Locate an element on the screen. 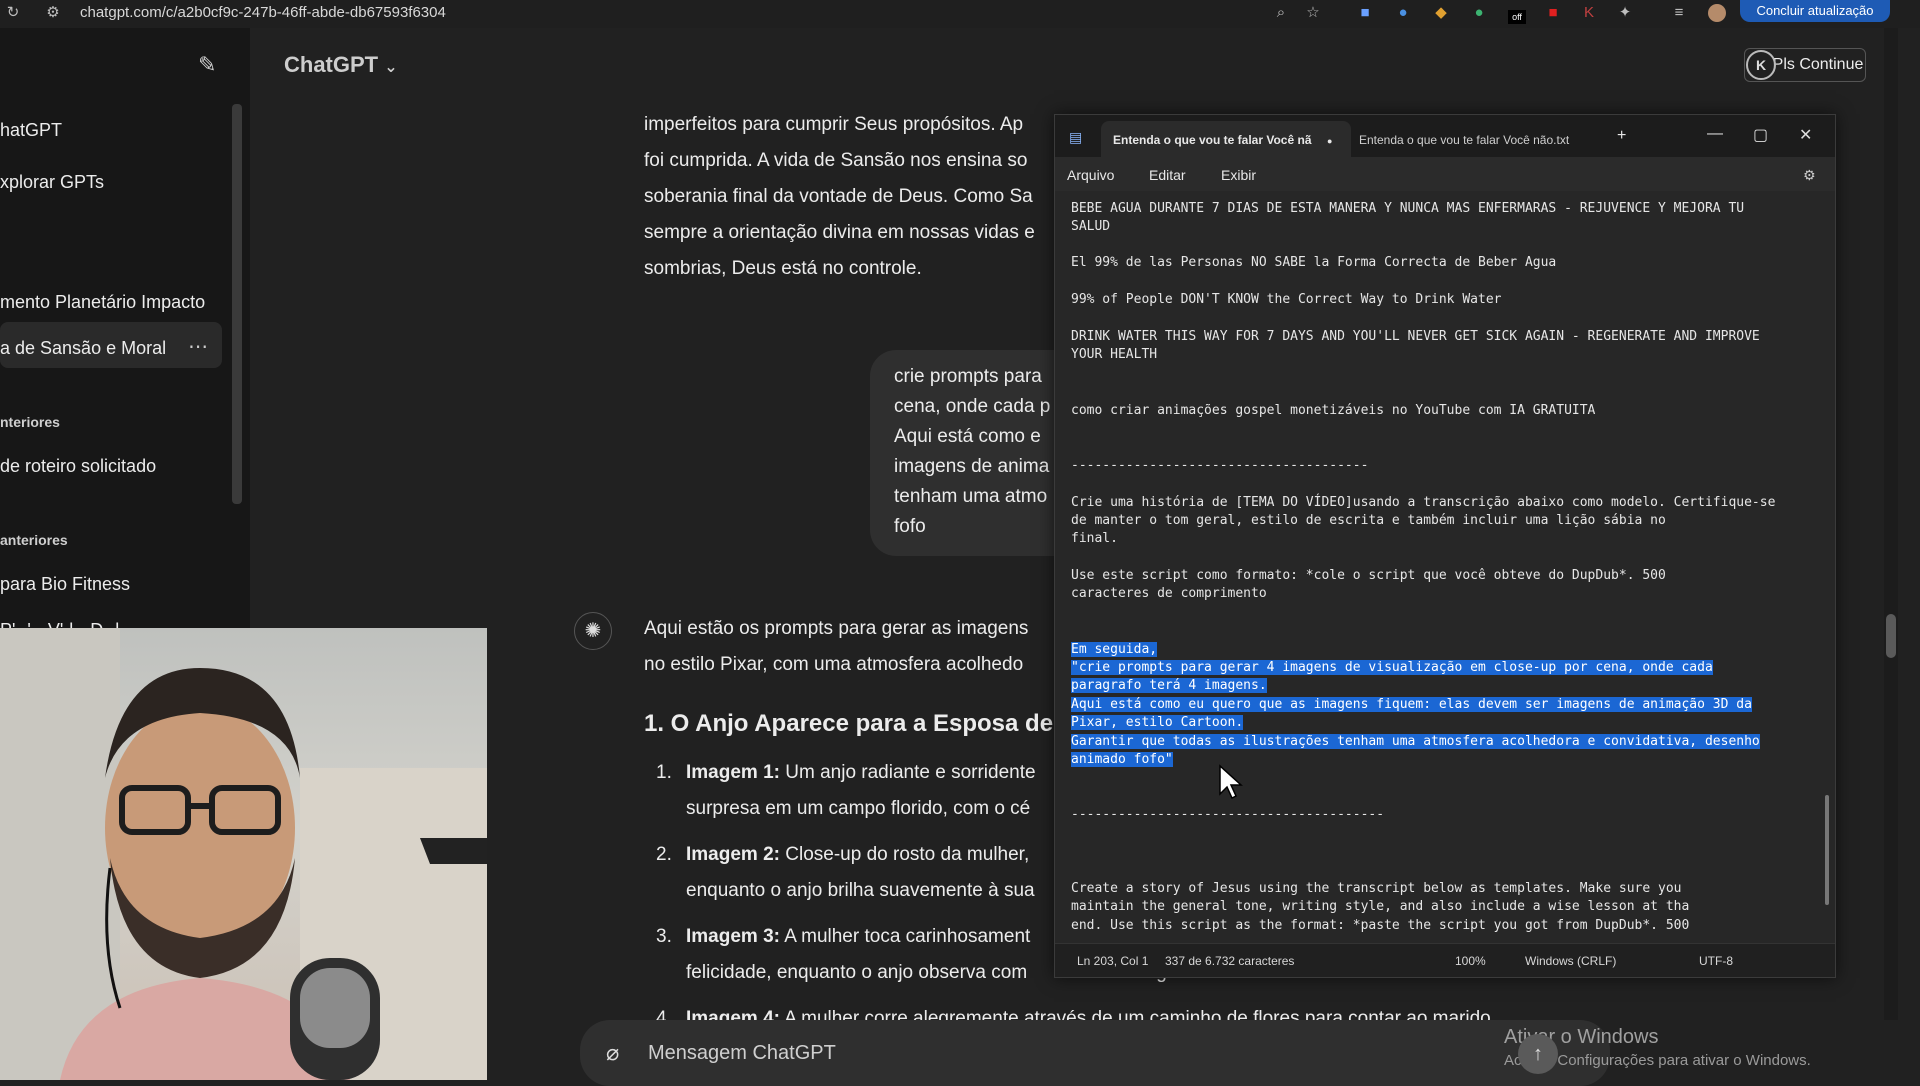  extension-off-badge: off is located at coordinates (1517, 17).